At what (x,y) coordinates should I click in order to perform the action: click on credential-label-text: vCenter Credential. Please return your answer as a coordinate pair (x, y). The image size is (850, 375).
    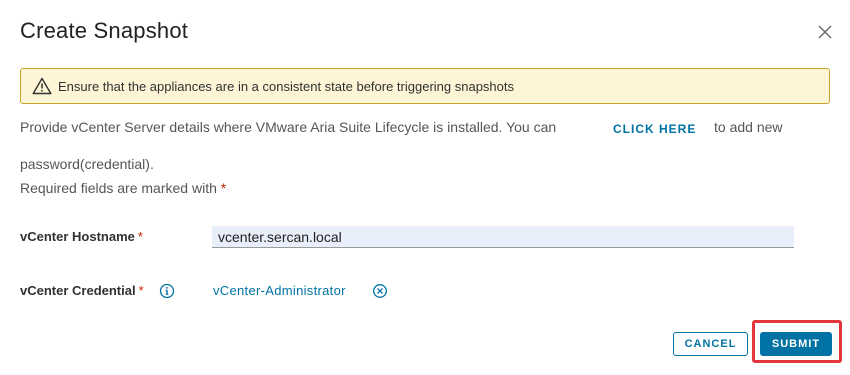
    Looking at the image, I should click on (78, 290).